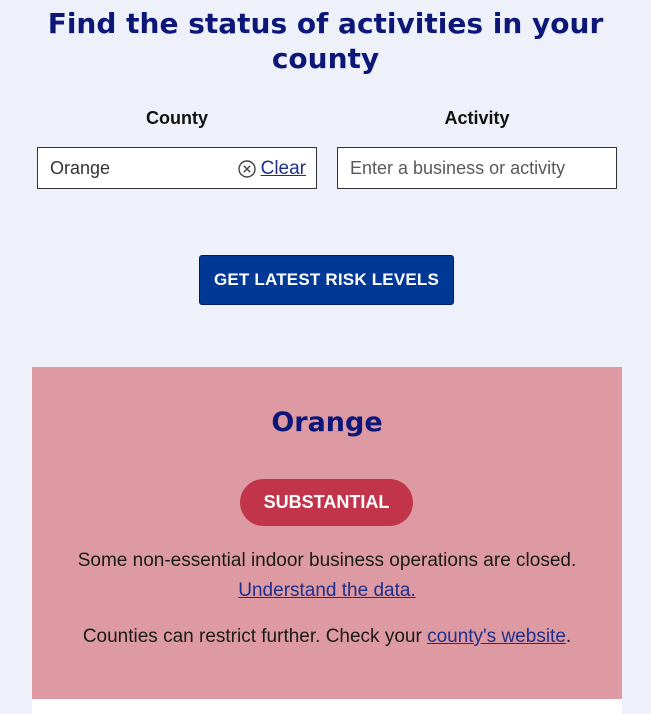 This screenshot has width=651, height=714. I want to click on clear-button: Clear, so click(271, 169).